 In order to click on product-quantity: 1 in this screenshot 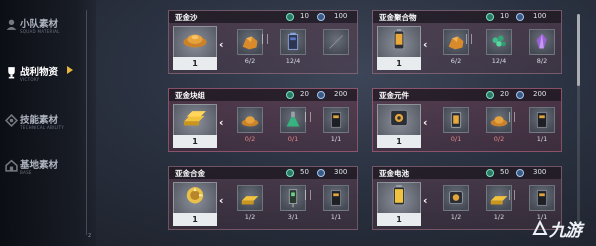, I will do `click(195, 219)`.